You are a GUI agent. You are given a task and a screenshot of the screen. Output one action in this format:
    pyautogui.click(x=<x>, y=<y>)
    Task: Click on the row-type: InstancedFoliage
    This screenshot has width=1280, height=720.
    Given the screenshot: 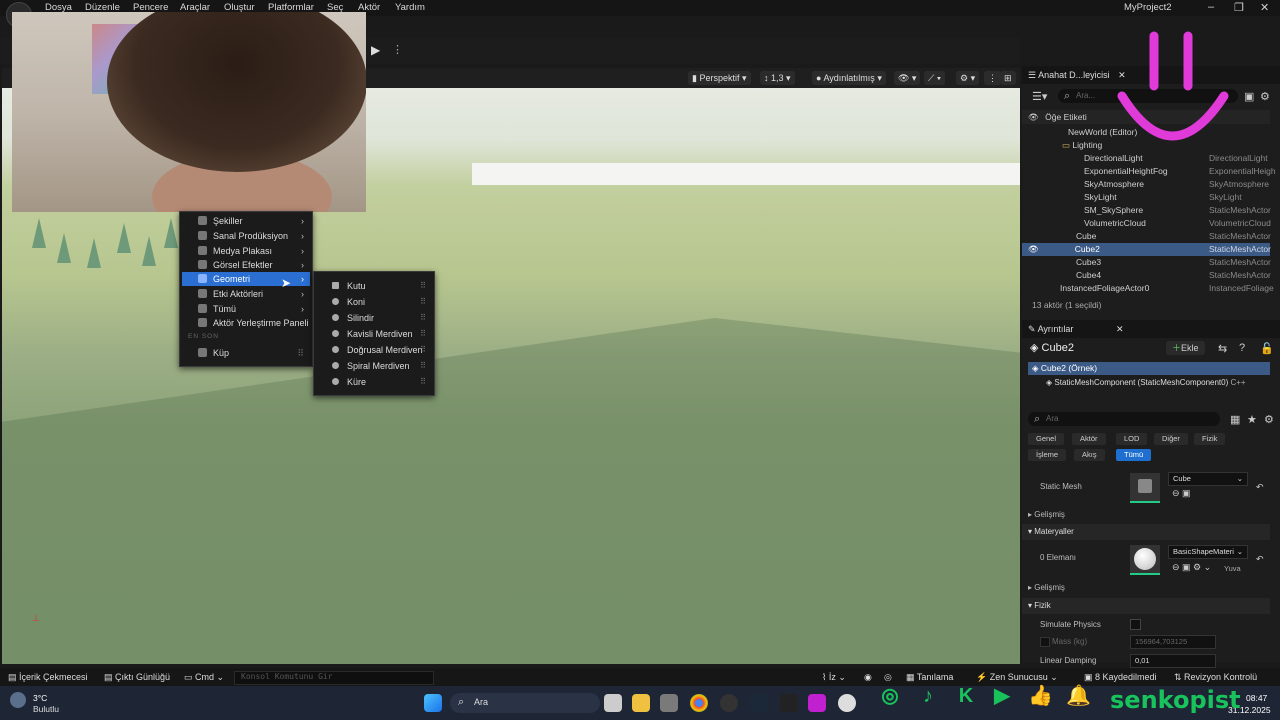 What is the action you would take?
    pyautogui.click(x=1241, y=288)
    